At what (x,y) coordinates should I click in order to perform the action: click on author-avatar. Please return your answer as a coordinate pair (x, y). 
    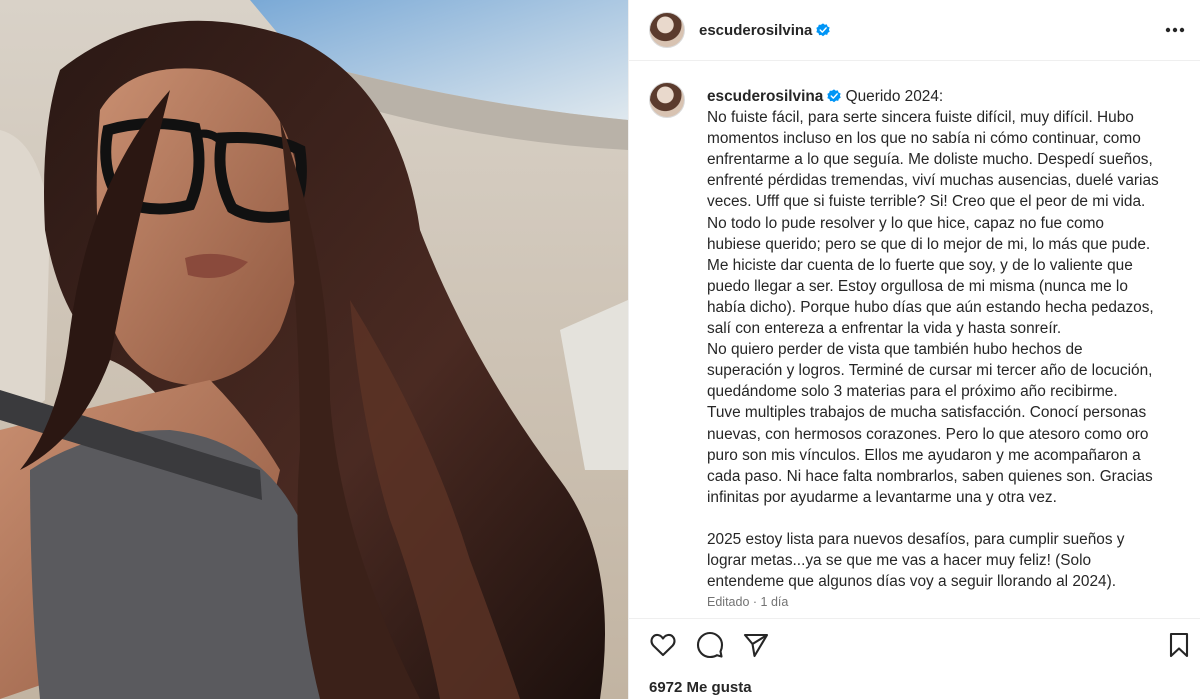
    Looking at the image, I should click on (667, 30).